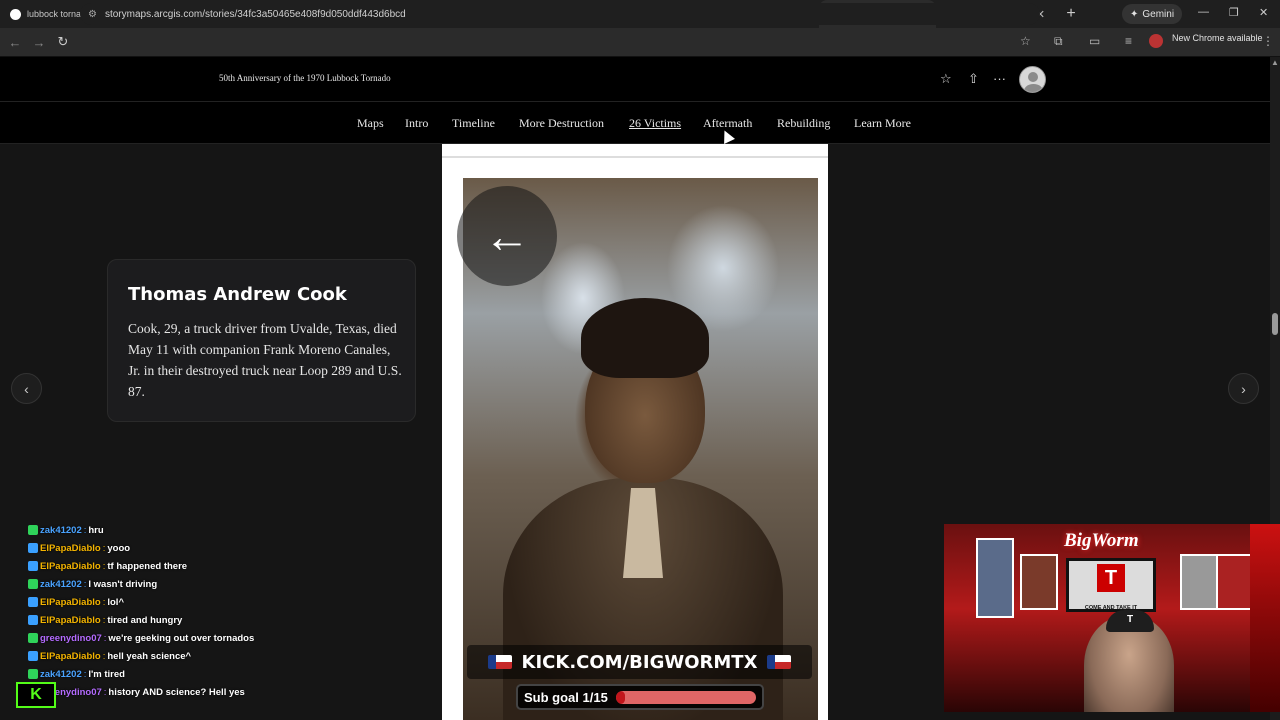 The image size is (1280, 720). What do you see at coordinates (1263, 12) in the screenshot?
I see `close-window-icon: ✕` at bounding box center [1263, 12].